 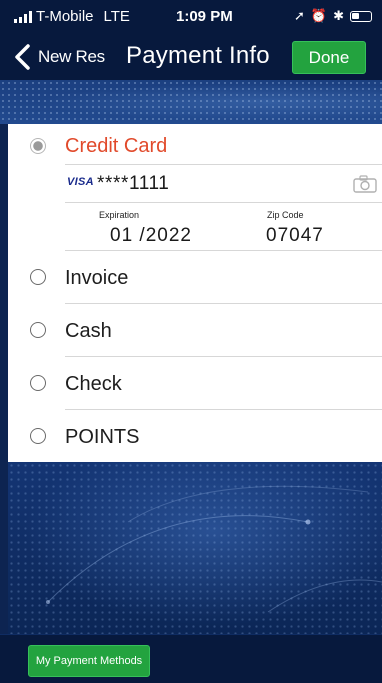 I want to click on expiration-field: 01 /2022, so click(x=151, y=236).